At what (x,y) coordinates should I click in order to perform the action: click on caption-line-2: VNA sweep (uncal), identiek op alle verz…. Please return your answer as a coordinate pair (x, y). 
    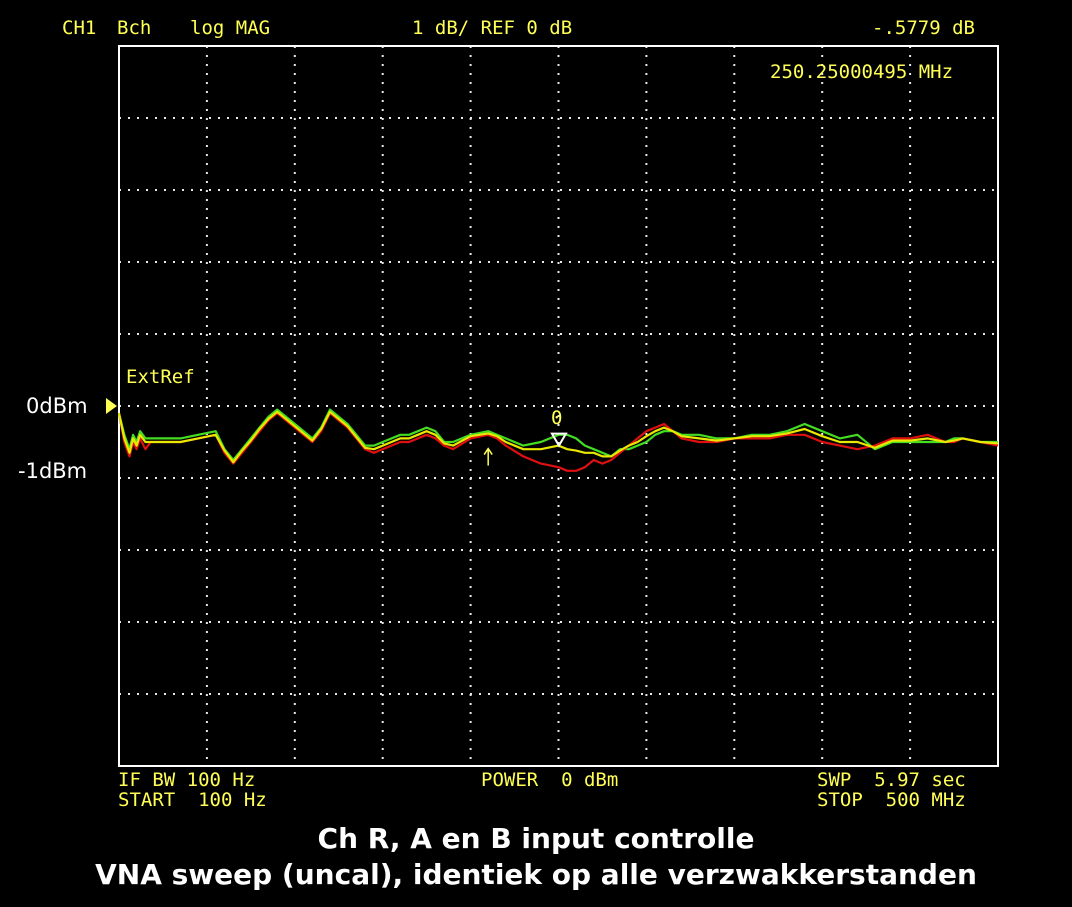
    Looking at the image, I should click on (536, 874).